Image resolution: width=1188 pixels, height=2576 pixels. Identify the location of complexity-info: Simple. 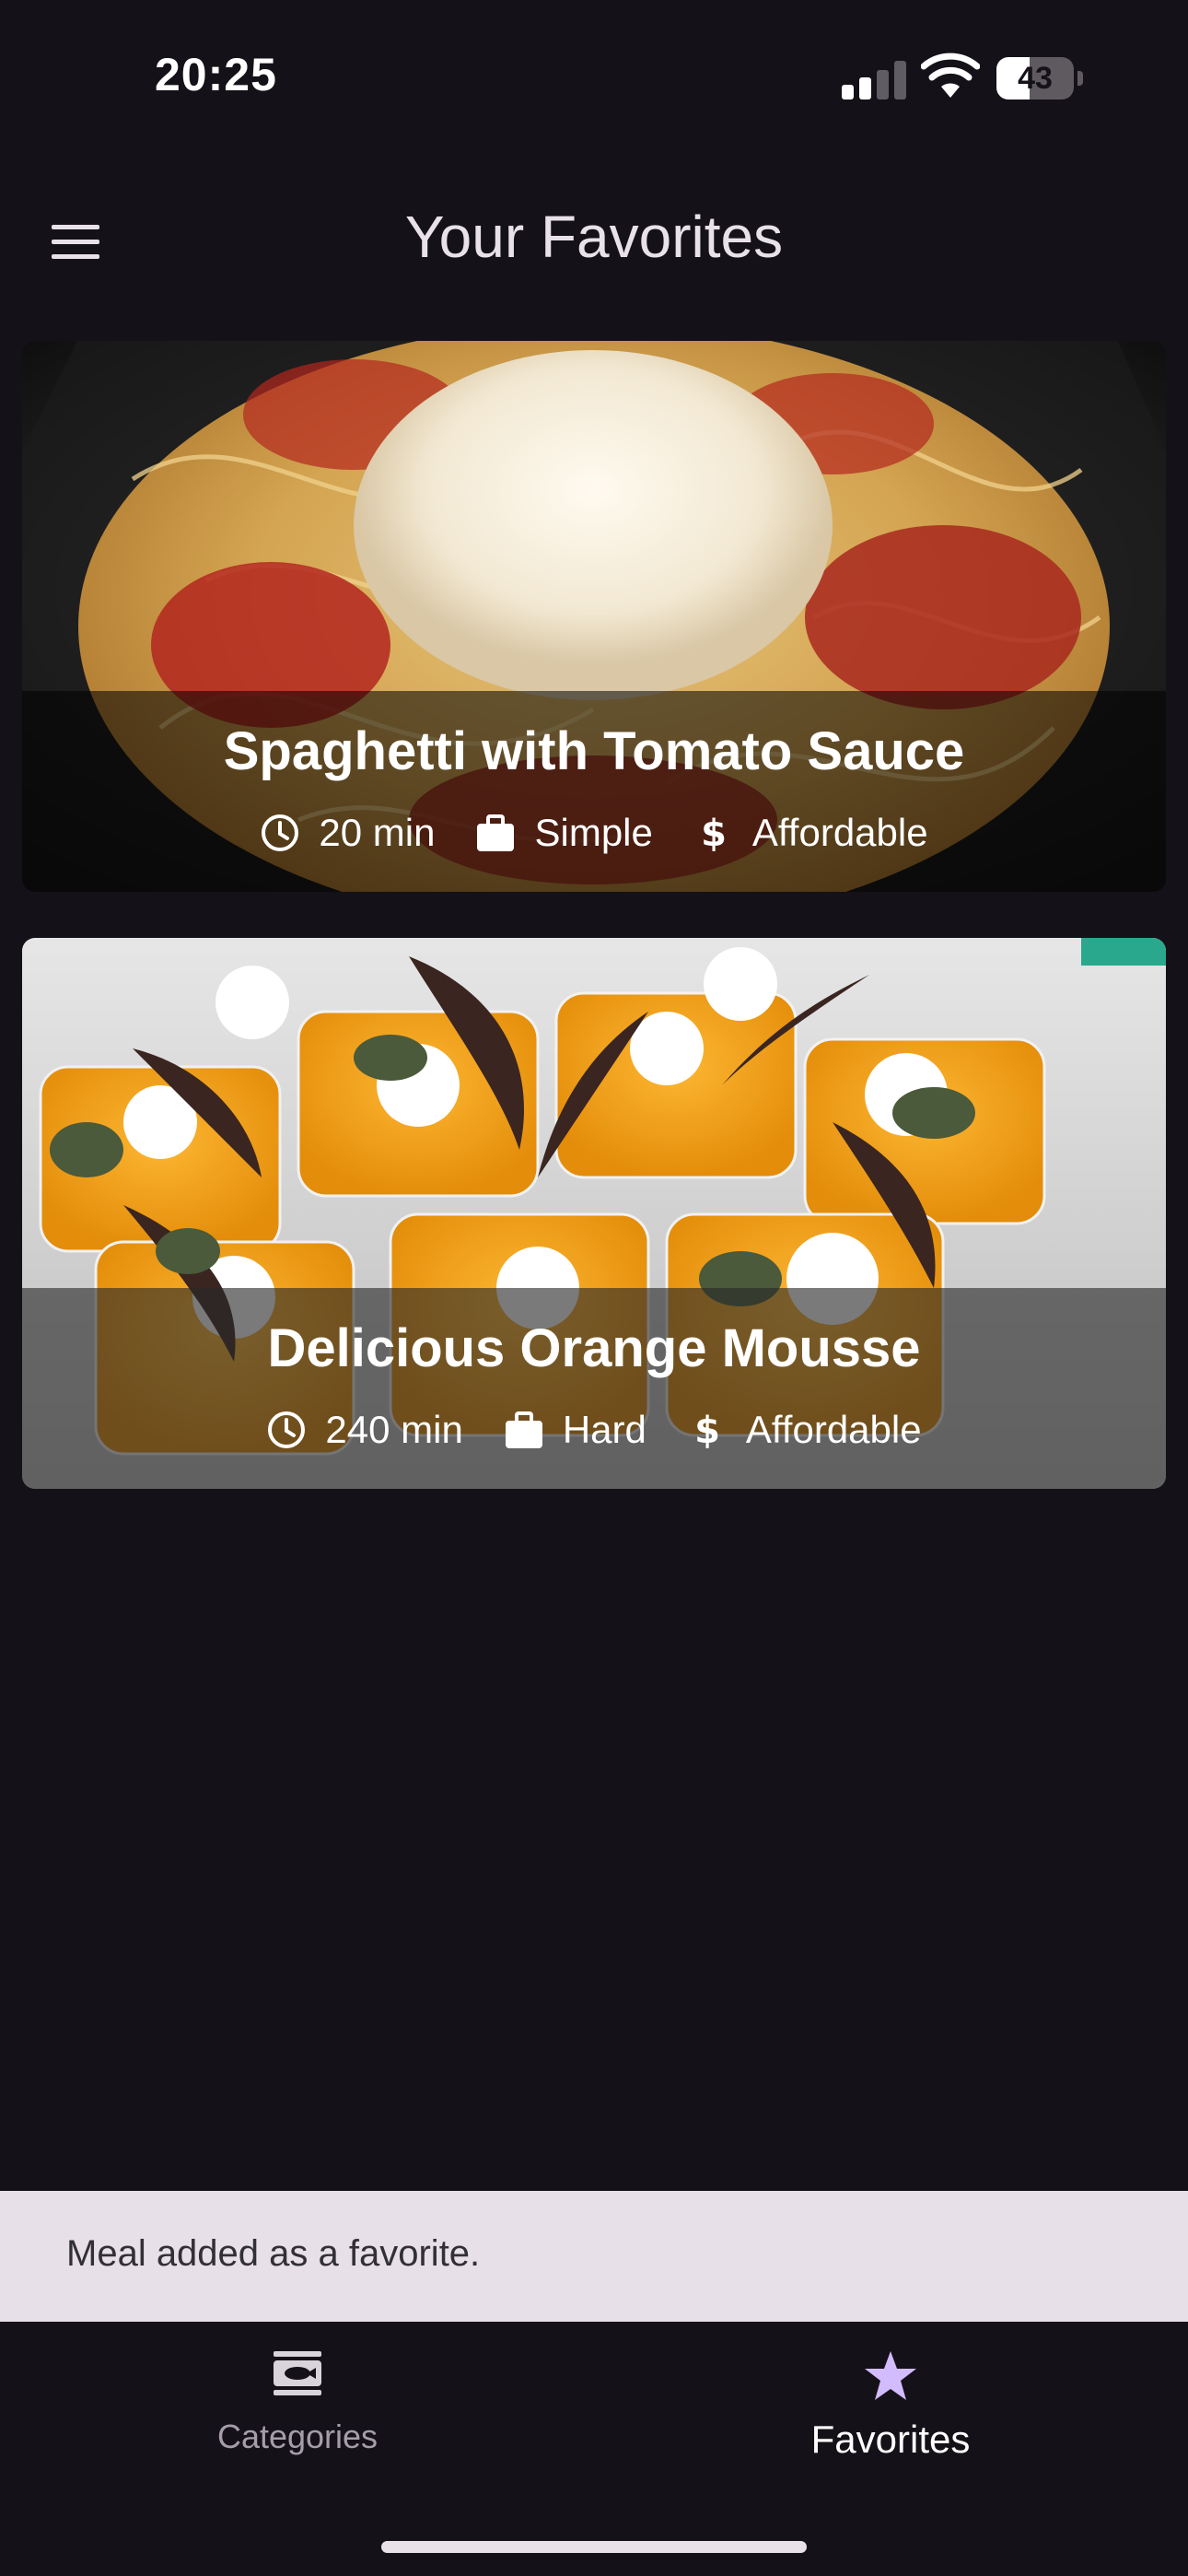
(564, 833).